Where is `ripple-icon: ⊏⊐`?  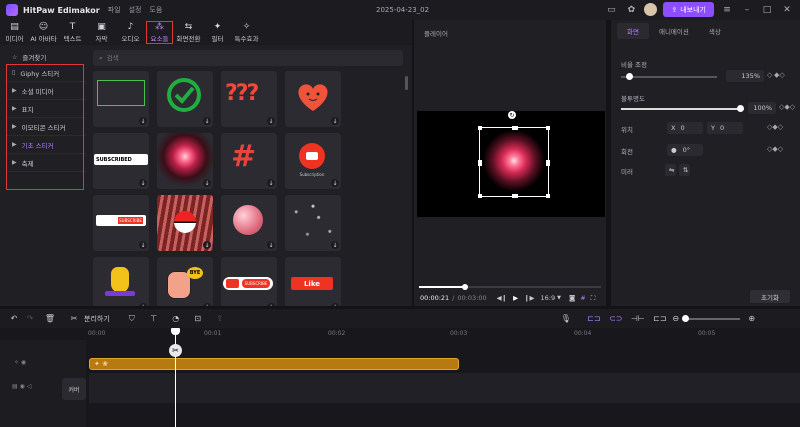 ripple-icon: ⊏⊐ is located at coordinates (660, 319).